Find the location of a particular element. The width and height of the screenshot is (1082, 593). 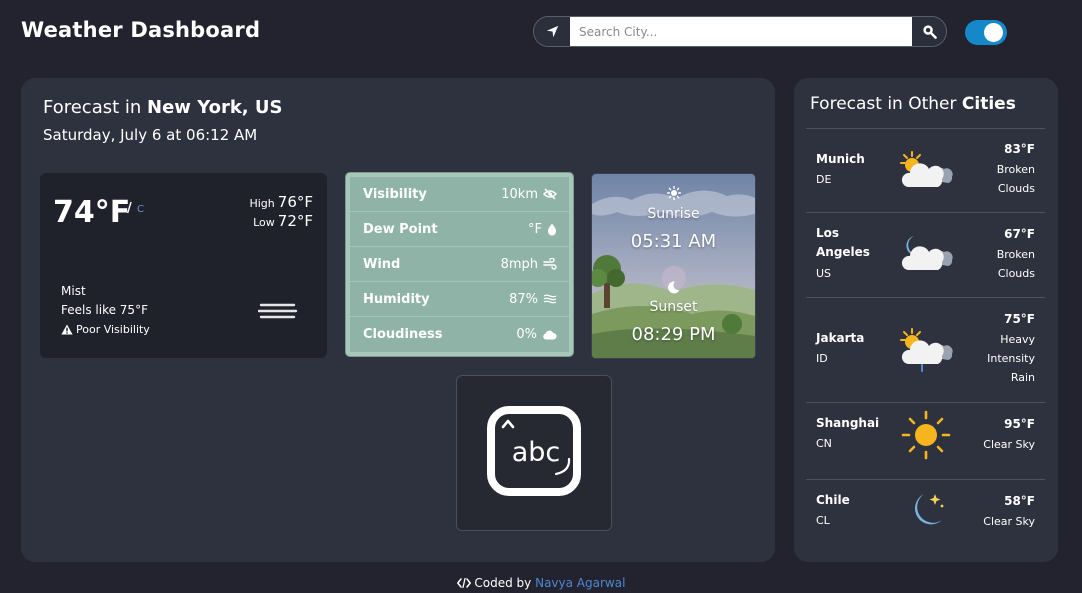

sun-behind-clouds-icon is located at coordinates (926, 169).